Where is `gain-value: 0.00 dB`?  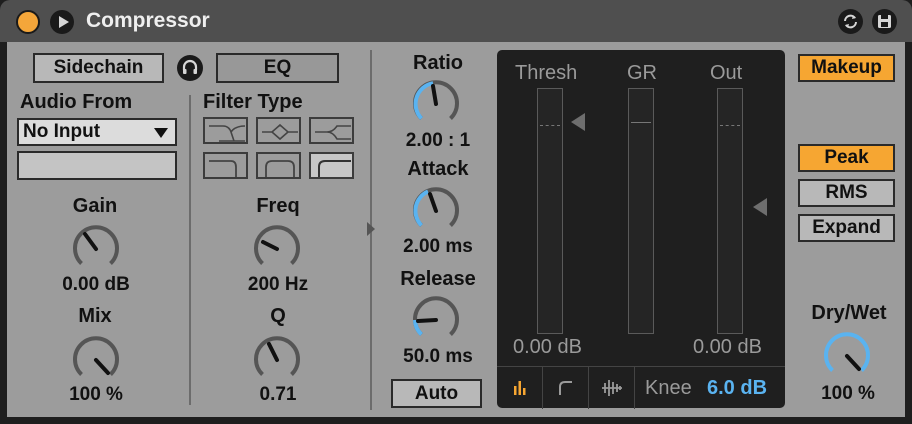 gain-value: 0.00 dB is located at coordinates (96, 284).